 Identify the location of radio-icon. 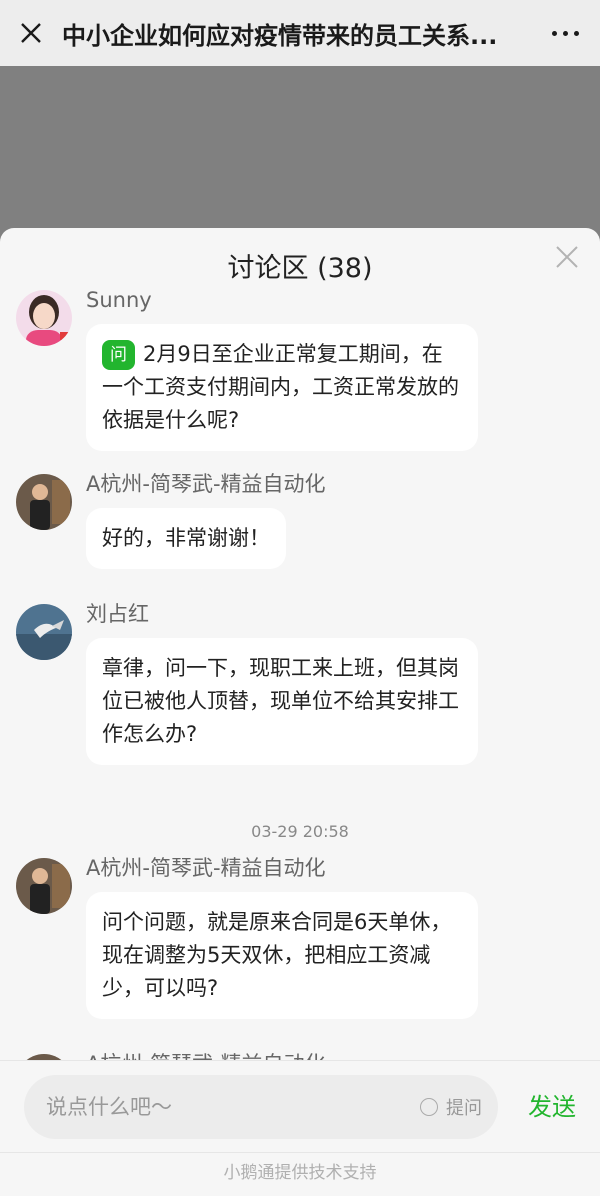
(429, 1107).